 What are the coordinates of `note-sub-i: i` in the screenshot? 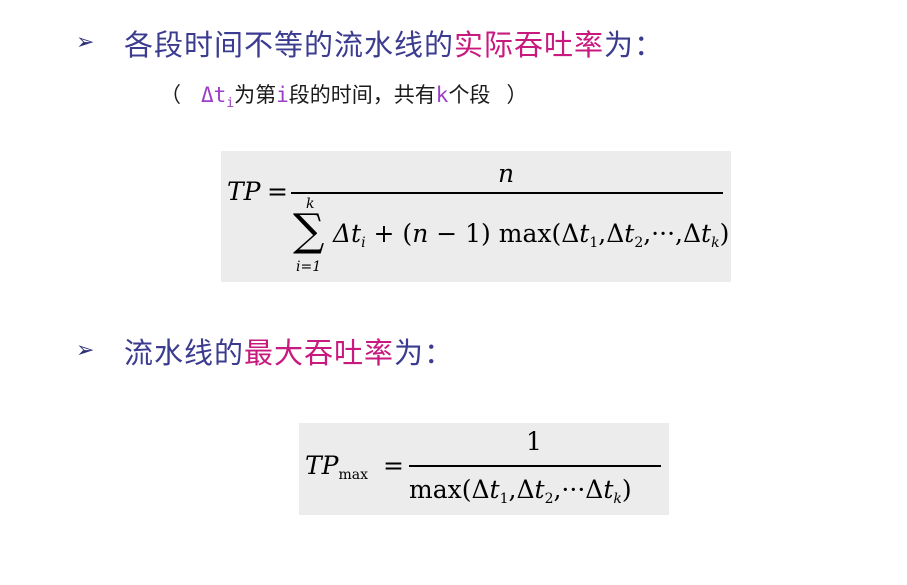 It's located at (230, 104).